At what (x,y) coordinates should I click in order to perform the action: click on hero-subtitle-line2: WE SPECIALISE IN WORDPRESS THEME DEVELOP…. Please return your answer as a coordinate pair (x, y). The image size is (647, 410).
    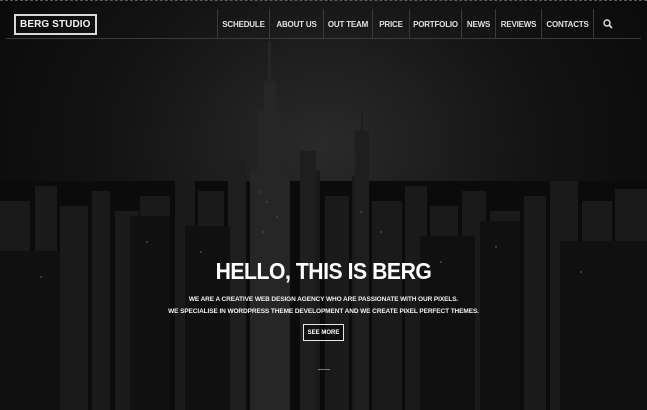
    Looking at the image, I should click on (323, 311).